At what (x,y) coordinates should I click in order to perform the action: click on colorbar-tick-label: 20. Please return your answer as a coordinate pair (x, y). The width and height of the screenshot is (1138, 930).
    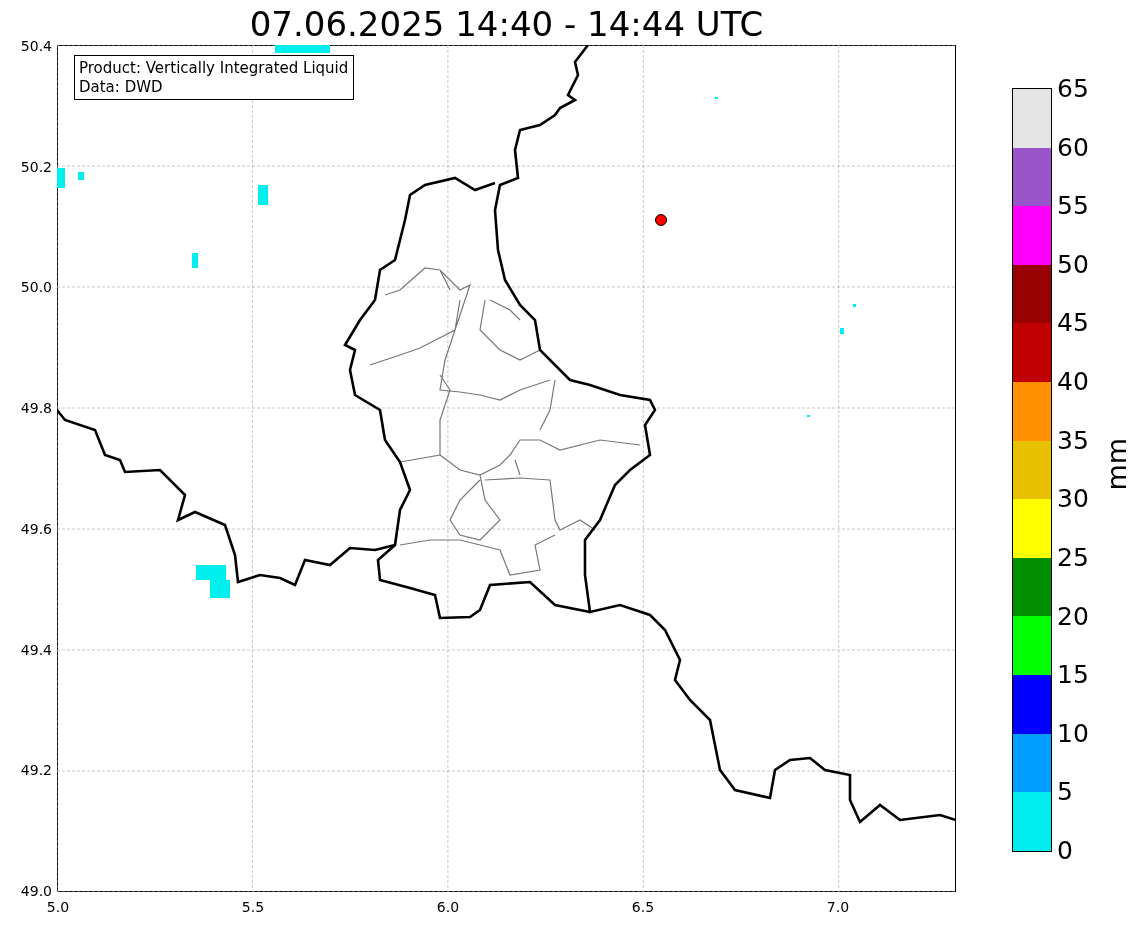
    Looking at the image, I should click on (1073, 616).